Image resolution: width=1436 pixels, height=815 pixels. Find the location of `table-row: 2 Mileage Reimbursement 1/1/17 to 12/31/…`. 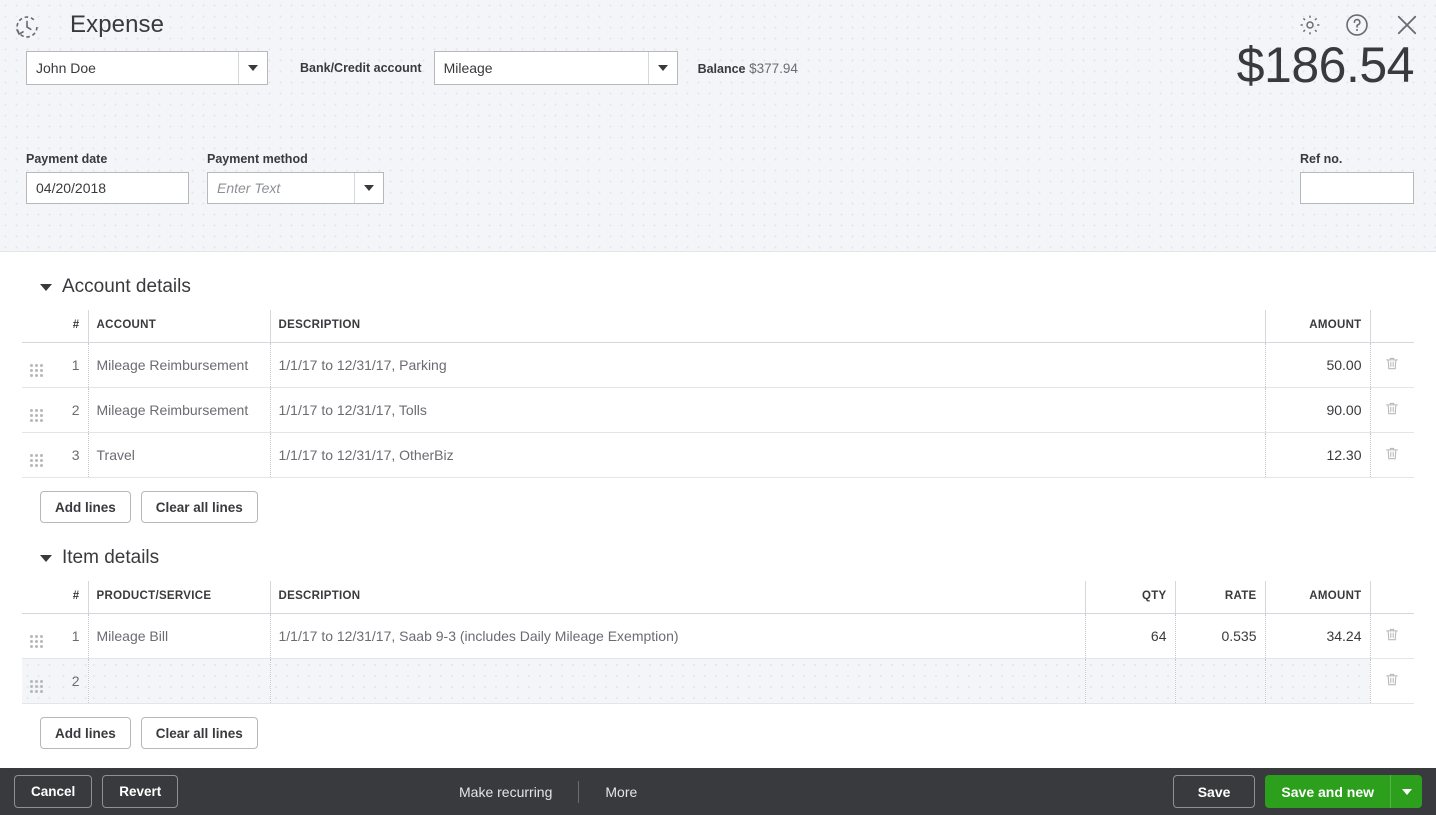

table-row: 2 Mileage Reimbursement 1/1/17 to 12/31/… is located at coordinates (718, 410).